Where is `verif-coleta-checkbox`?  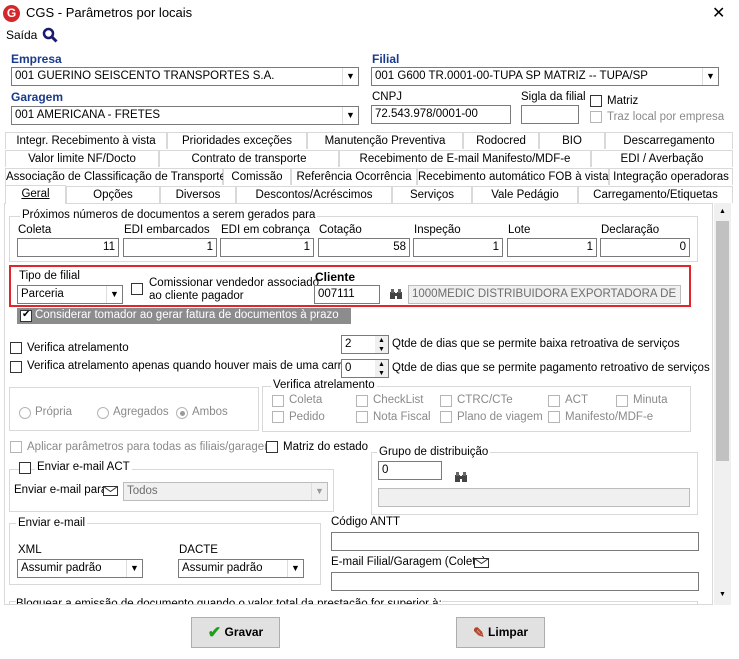
verif-coleta-checkbox is located at coordinates (278, 401).